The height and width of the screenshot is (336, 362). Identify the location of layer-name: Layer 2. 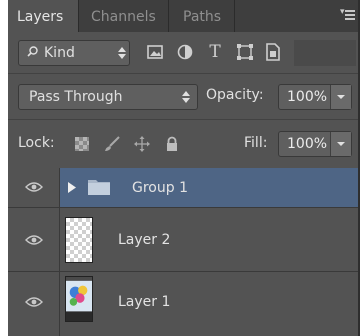
(144, 240).